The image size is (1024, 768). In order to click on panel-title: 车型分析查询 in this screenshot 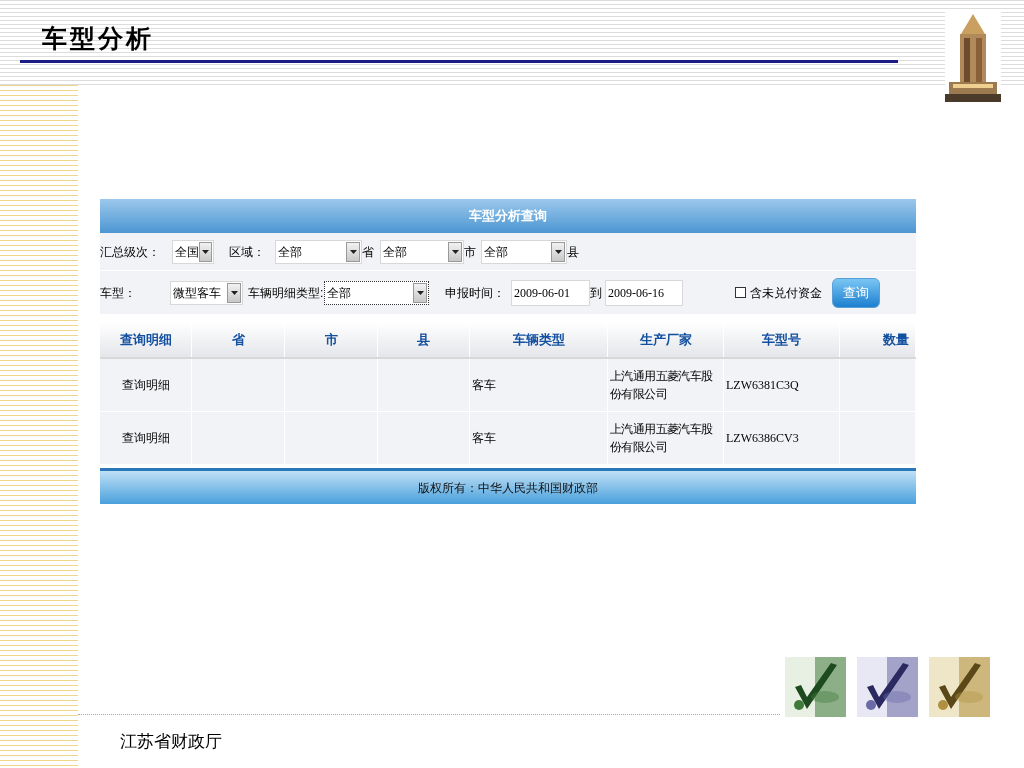, I will do `click(508, 216)`.